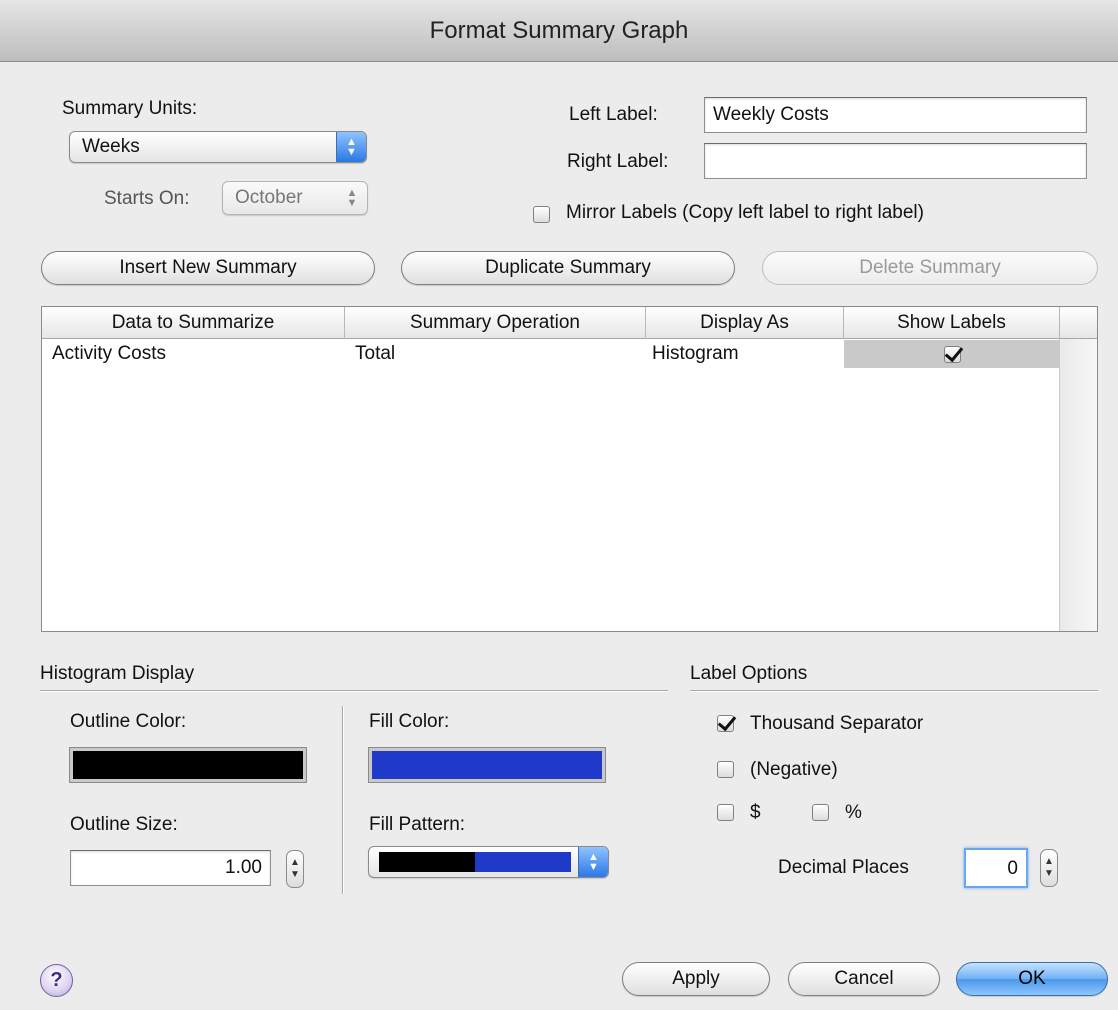 The width and height of the screenshot is (1118, 1010). Describe the element at coordinates (613, 114) in the screenshot. I see `left-label-label: Left Label:` at that location.